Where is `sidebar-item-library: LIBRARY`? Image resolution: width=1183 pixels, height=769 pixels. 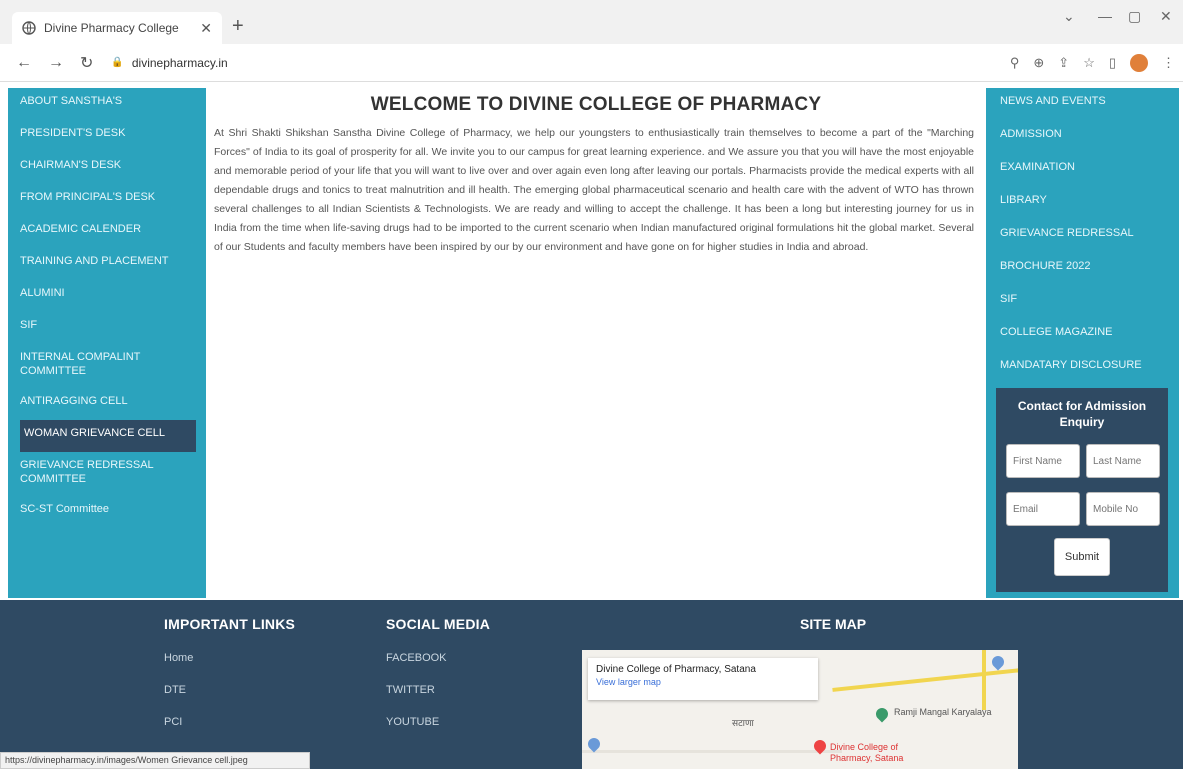 sidebar-item-library: LIBRARY is located at coordinates (1082, 203).